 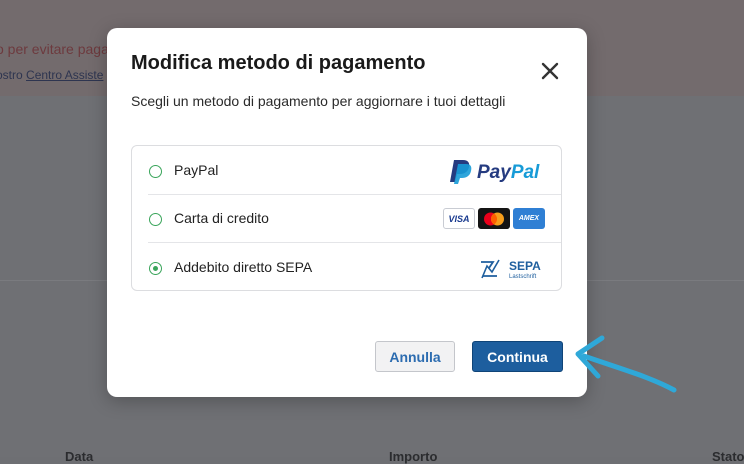 I want to click on banner-text: o per evitare paga, so click(x=54, y=49).